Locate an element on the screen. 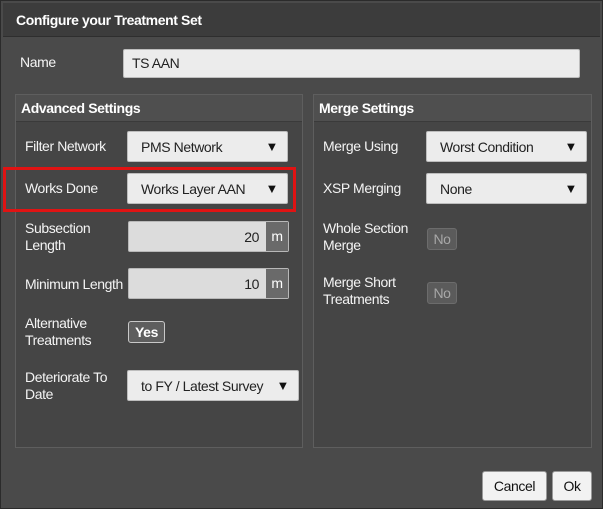 Image resolution: width=603 pixels, height=509 pixels. advanced-settings-header: Advanced Settings is located at coordinates (159, 108).